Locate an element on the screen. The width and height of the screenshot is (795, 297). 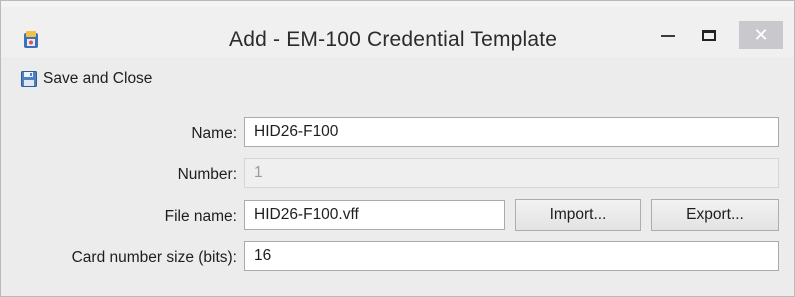
minimize-icon is located at coordinates (668, 36).